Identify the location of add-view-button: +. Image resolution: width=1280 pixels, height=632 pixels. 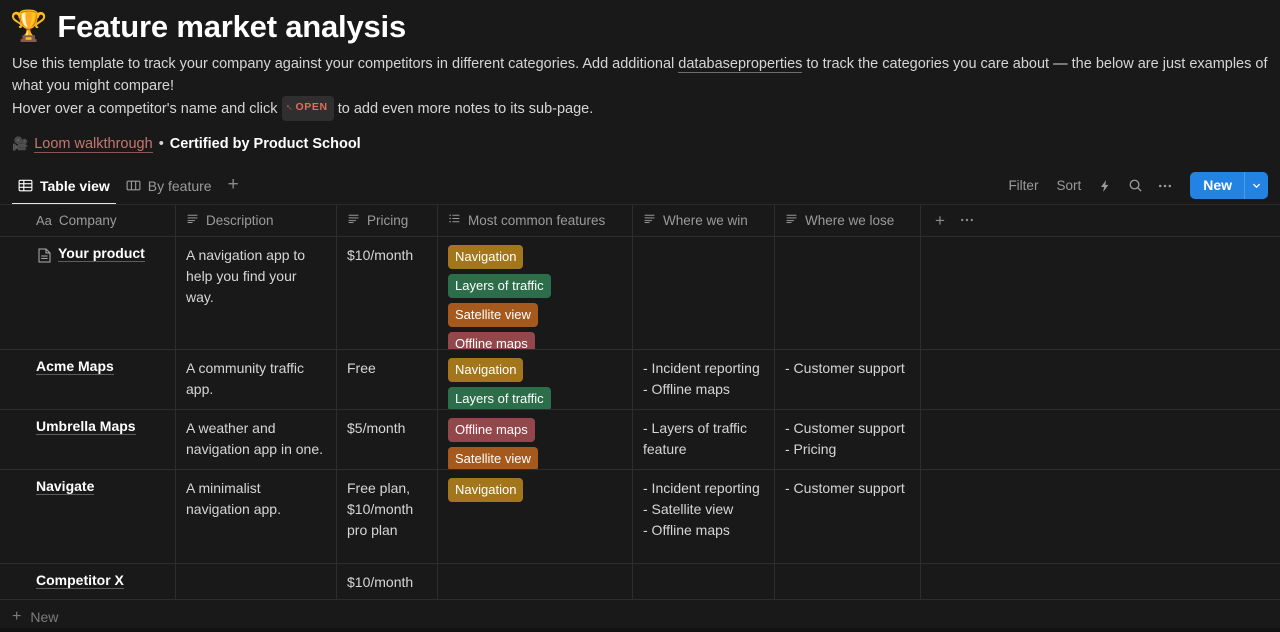
(233, 186).